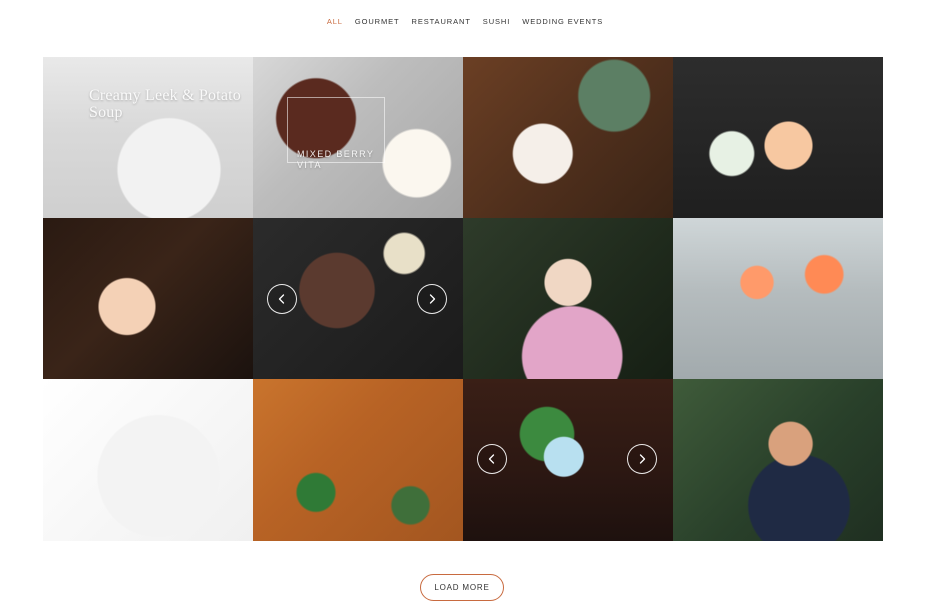 The width and height of the screenshot is (930, 608). What do you see at coordinates (562, 23) in the screenshot?
I see `filter-wedding-events: WEDDING EVENTS` at bounding box center [562, 23].